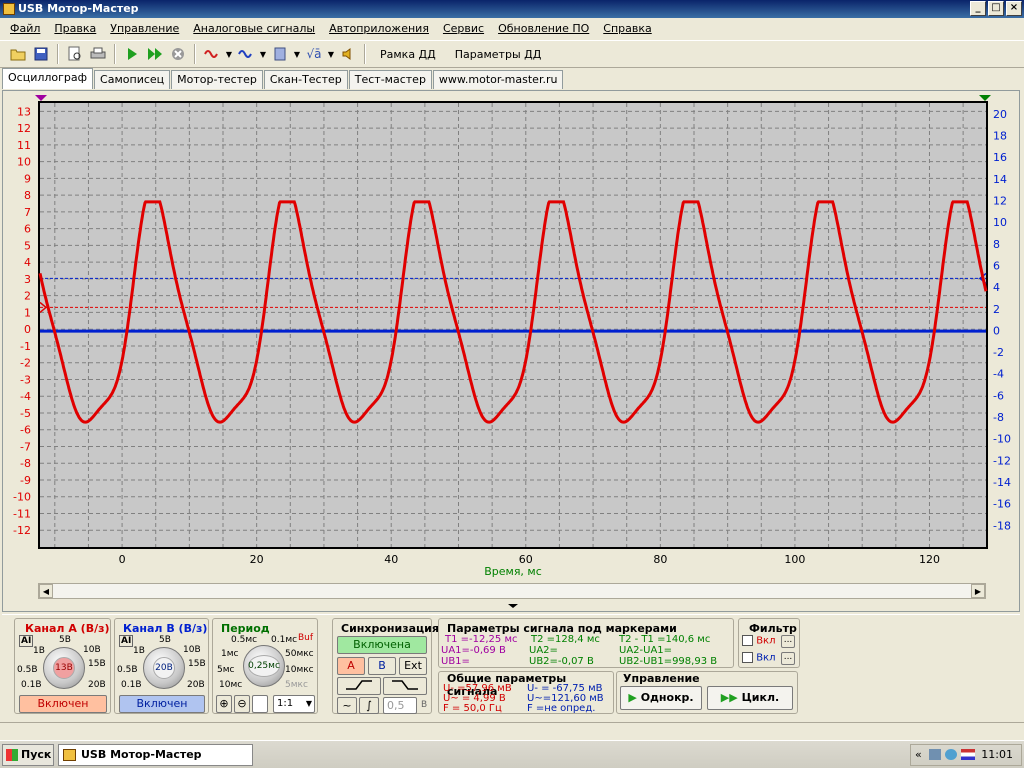 Image resolution: width=1024 pixels, height=768 pixels. Describe the element at coordinates (48, 78) in the screenshot. I see `tab-oscilloscope: Осциллограф` at that location.